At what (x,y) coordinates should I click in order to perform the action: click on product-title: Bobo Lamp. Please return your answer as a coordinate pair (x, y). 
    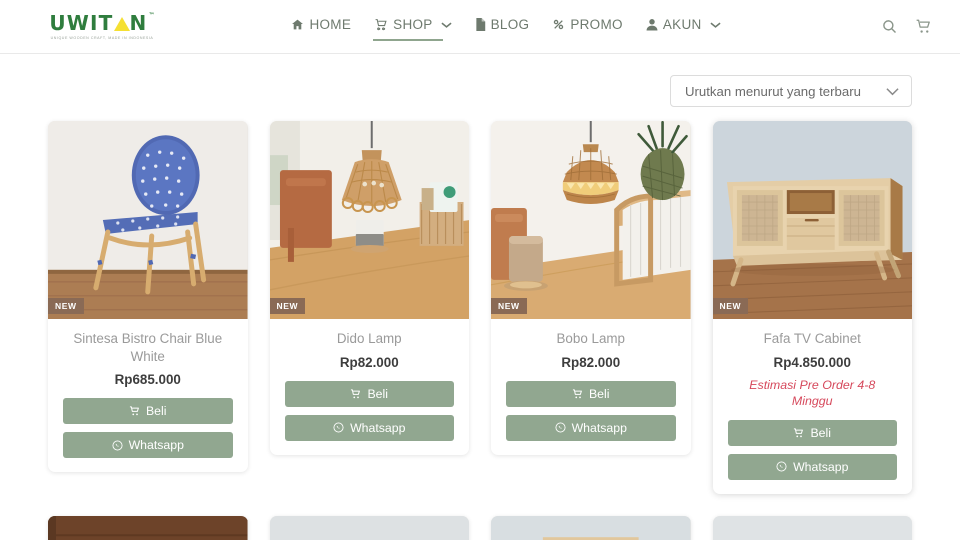
    Looking at the image, I should click on (591, 338).